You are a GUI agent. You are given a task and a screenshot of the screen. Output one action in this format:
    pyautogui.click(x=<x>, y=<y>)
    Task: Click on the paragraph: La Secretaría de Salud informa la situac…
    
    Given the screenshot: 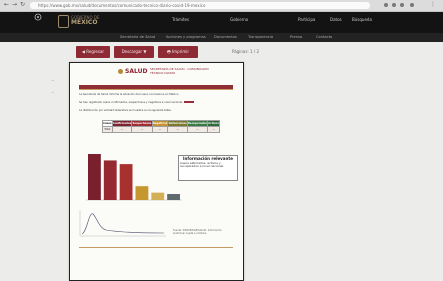 What is the action you would take?
    pyautogui.click(x=129, y=94)
    